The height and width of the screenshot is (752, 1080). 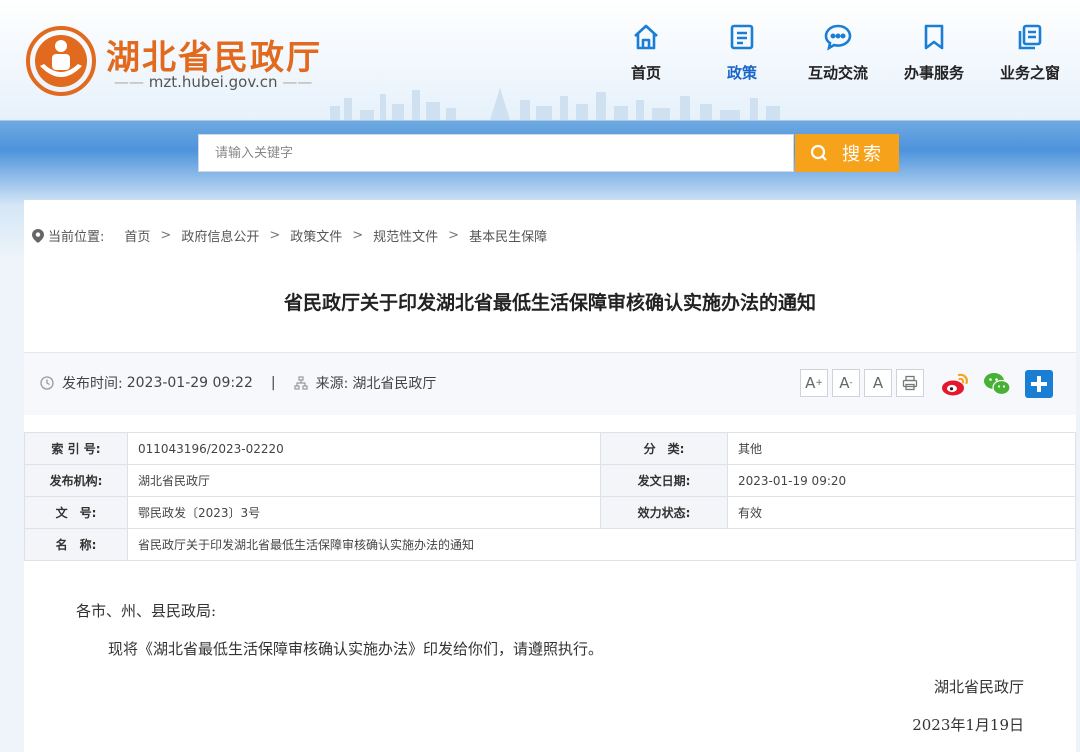 What do you see at coordinates (664, 512) in the screenshot?
I see `validity-status-label: 效力状态:` at bounding box center [664, 512].